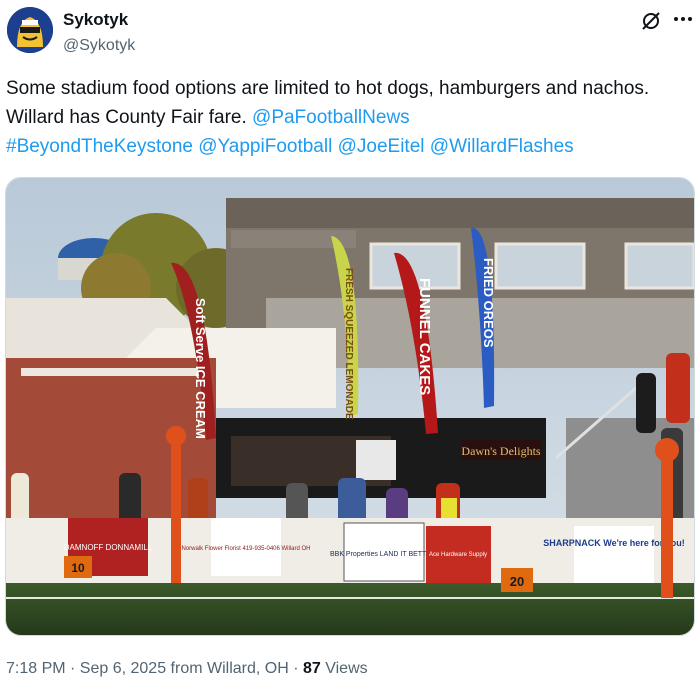 The height and width of the screenshot is (687, 700). Describe the element at coordinates (517, 581) in the screenshot. I see `yard-marker-20: 20` at that location.